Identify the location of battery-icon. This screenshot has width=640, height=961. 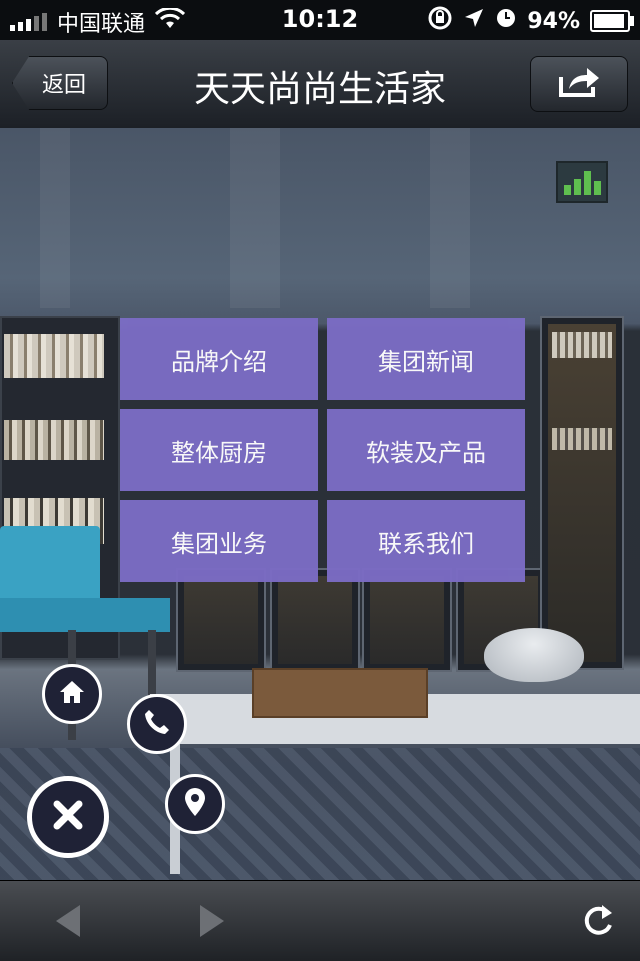
(612, 21).